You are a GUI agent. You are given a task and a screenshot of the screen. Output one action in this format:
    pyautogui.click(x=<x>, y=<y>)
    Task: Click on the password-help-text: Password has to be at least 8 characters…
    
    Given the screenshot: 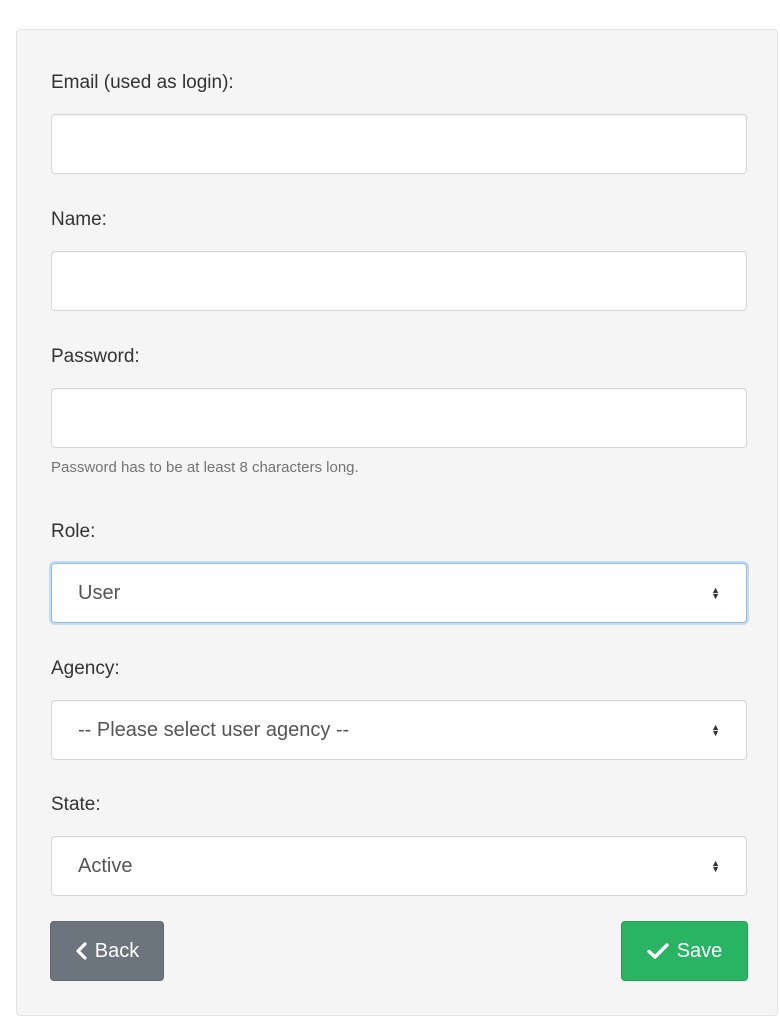 What is the action you would take?
    pyautogui.click(x=205, y=467)
    